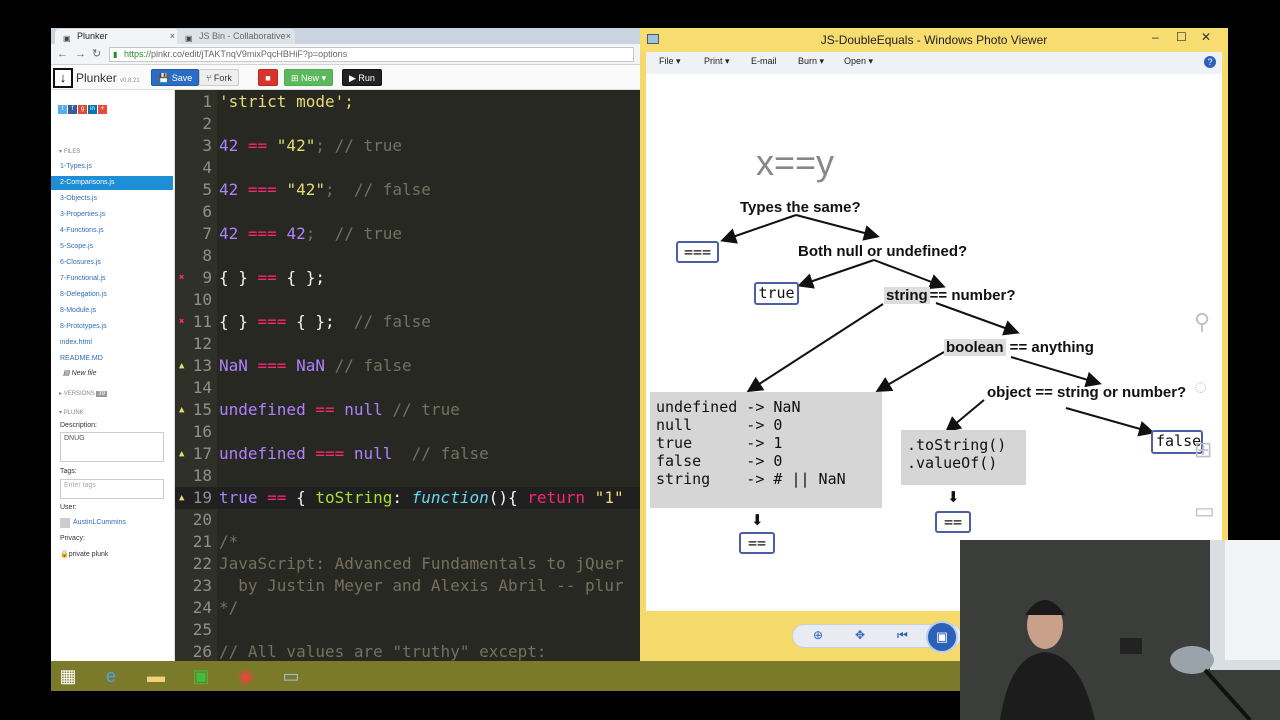 Image resolution: width=1280 pixels, height=720 pixels. What do you see at coordinates (407, 256) in the screenshot?
I see `code-line: 8` at bounding box center [407, 256].